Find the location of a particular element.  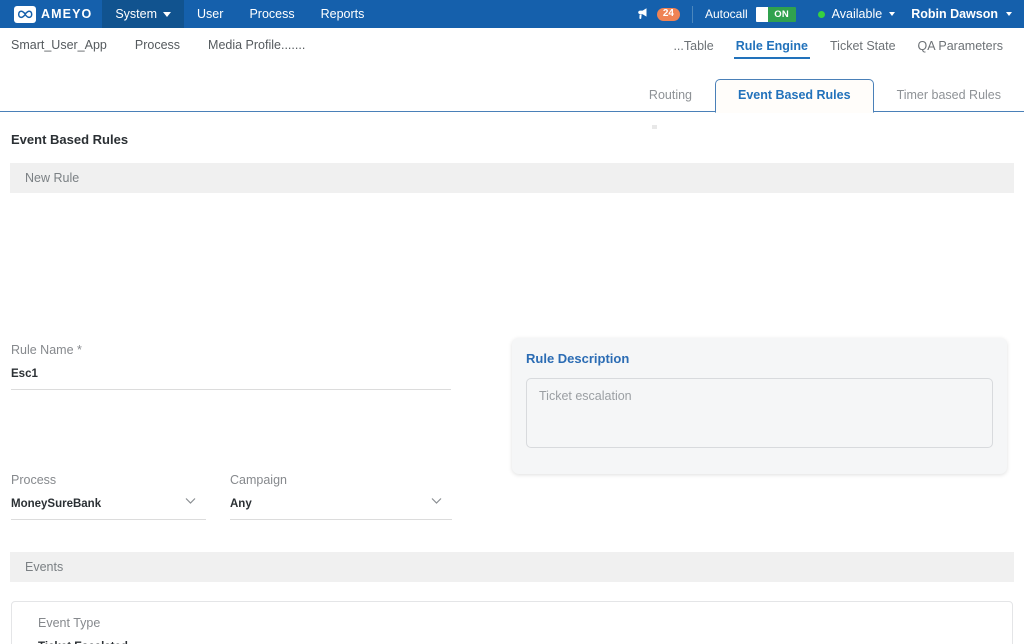

nav-item-reports: Reports is located at coordinates (343, 14).